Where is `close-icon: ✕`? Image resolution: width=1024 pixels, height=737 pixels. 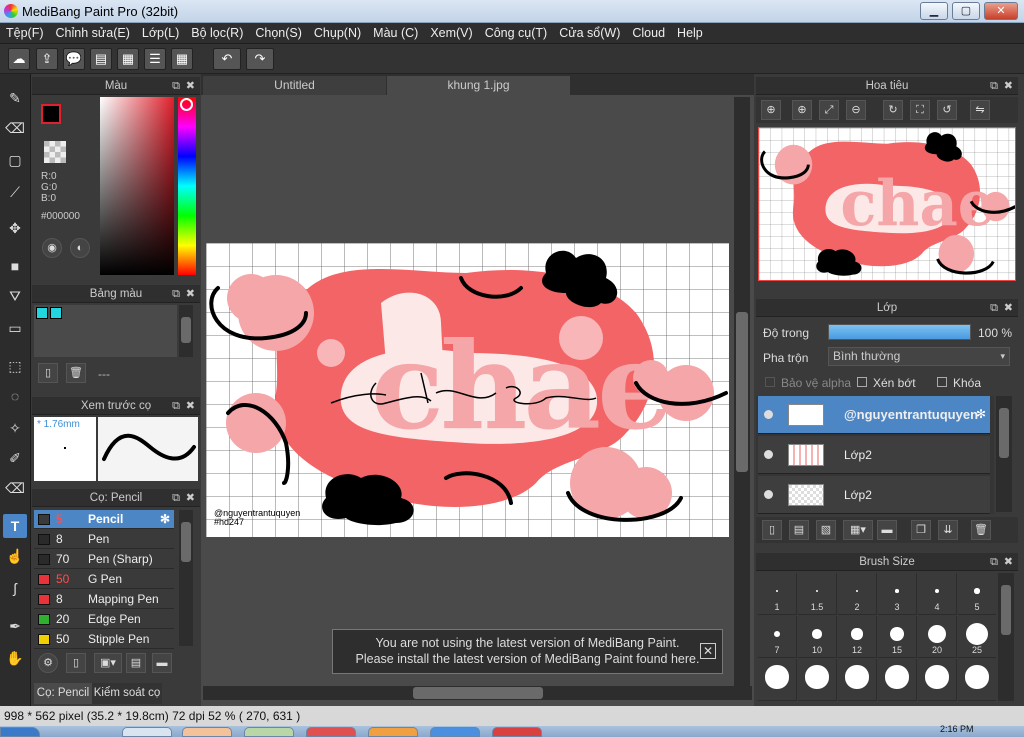
close-icon: ✕ is located at coordinates (708, 651).